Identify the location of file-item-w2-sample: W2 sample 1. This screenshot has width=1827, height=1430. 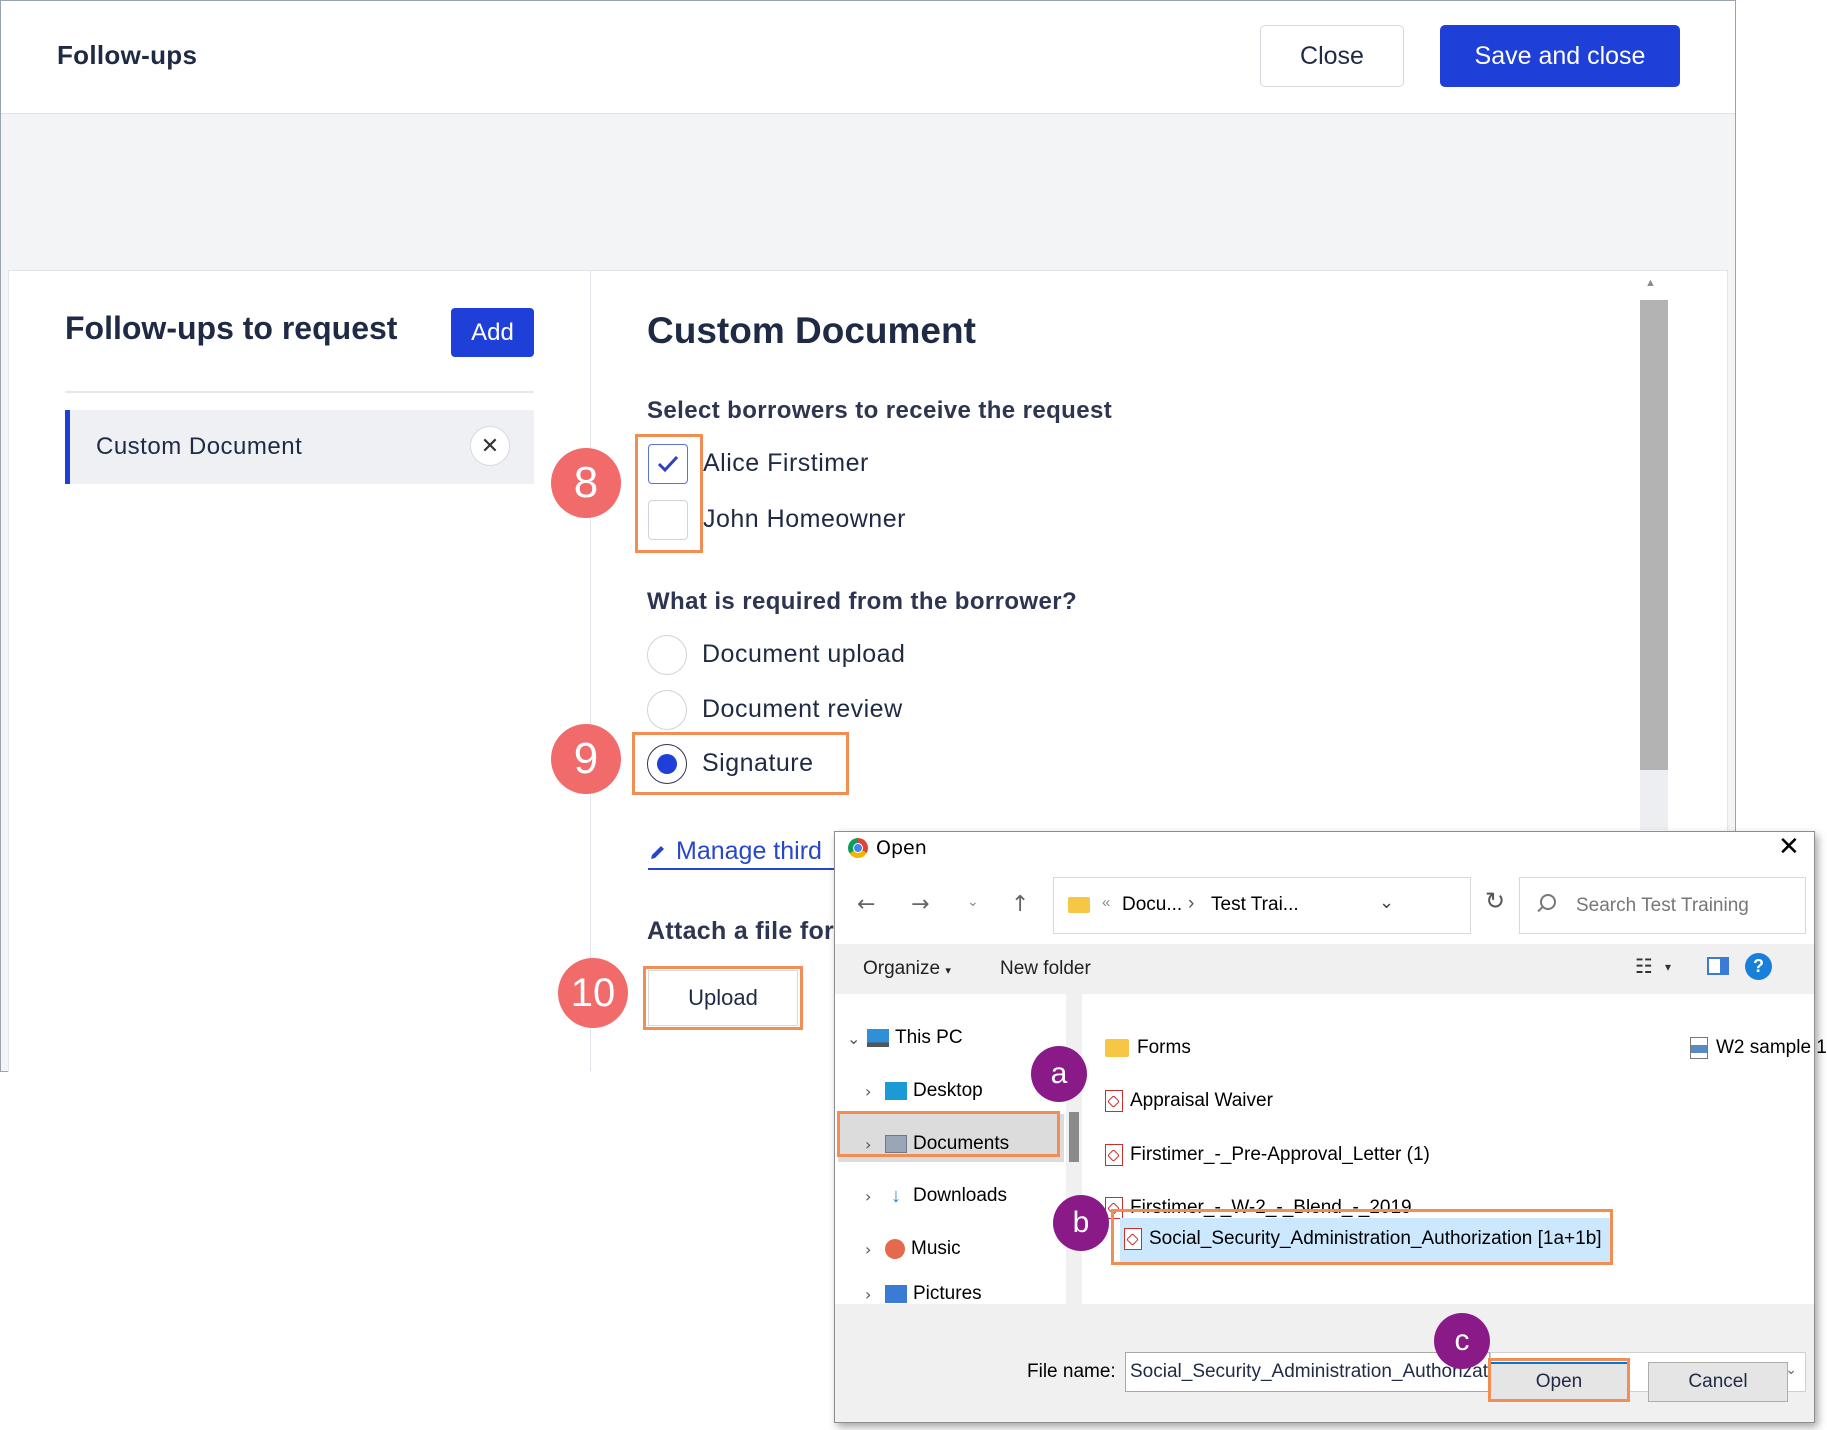
(1758, 1048).